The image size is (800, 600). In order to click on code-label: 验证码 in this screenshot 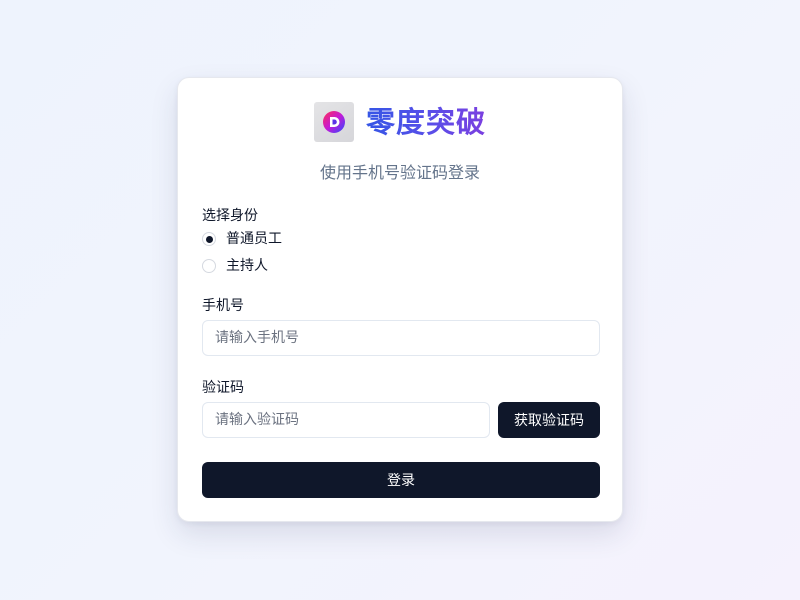, I will do `click(223, 388)`.